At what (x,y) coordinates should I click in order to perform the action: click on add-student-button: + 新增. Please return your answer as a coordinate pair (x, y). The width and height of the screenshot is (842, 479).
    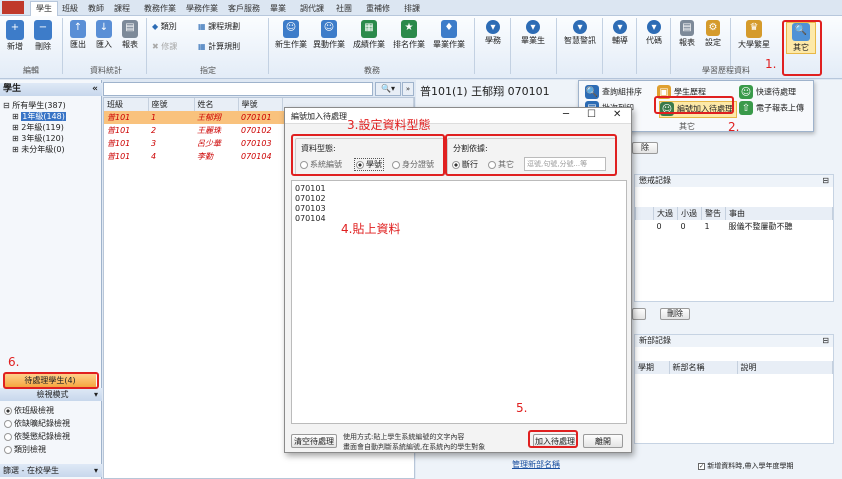
    Looking at the image, I should click on (15, 36).